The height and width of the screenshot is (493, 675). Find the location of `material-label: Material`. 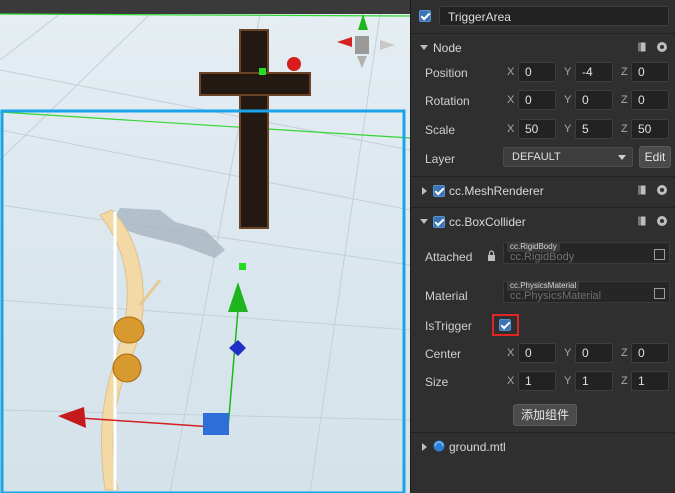

material-label: Material is located at coordinates (446, 296).